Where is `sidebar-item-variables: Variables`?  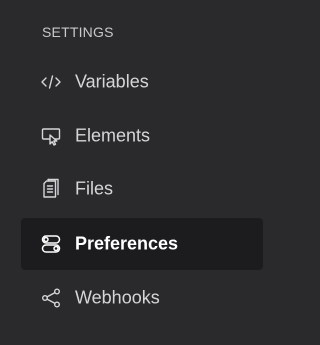
sidebar-item-variables: Variables is located at coordinates (142, 82).